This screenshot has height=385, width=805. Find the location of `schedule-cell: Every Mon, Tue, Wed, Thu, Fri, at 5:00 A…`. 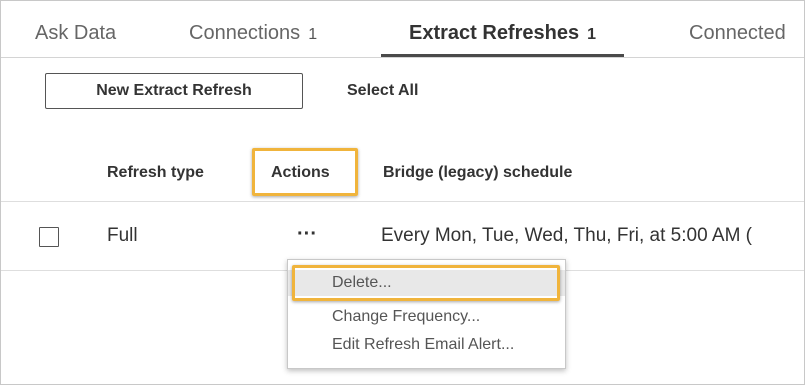

schedule-cell: Every Mon, Tue, Wed, Thu, Fri, at 5:00 A… is located at coordinates (567, 235).